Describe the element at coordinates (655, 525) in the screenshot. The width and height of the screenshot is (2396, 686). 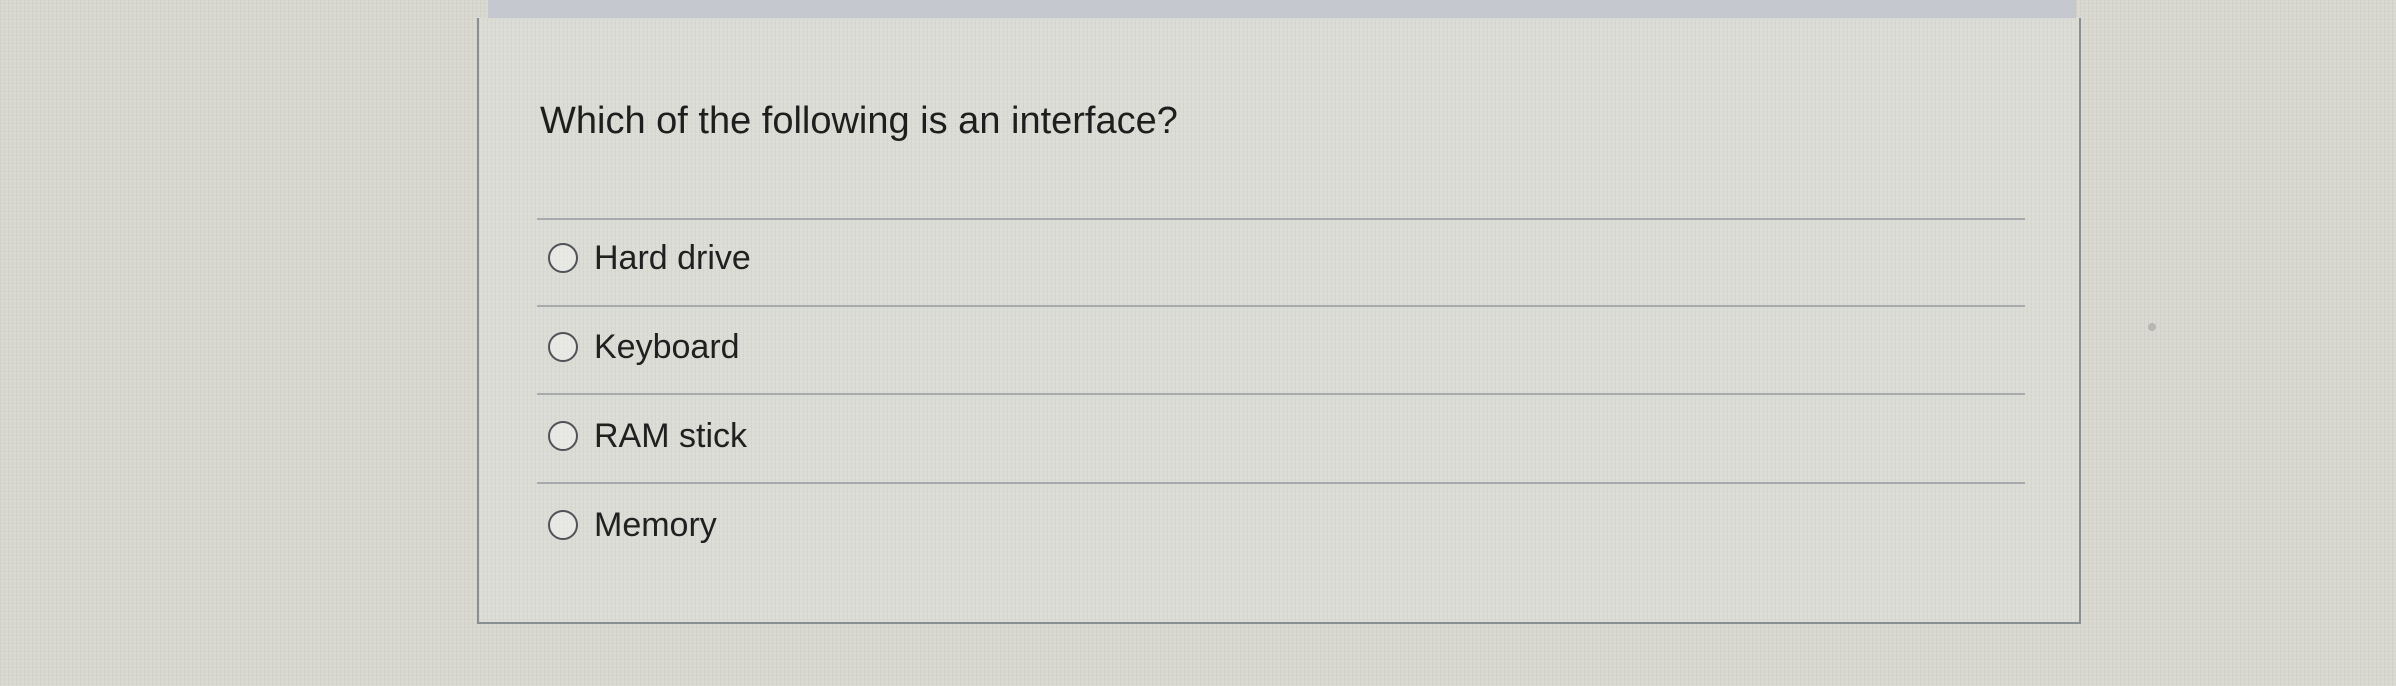
I see `answer-option-label: Memory` at that location.